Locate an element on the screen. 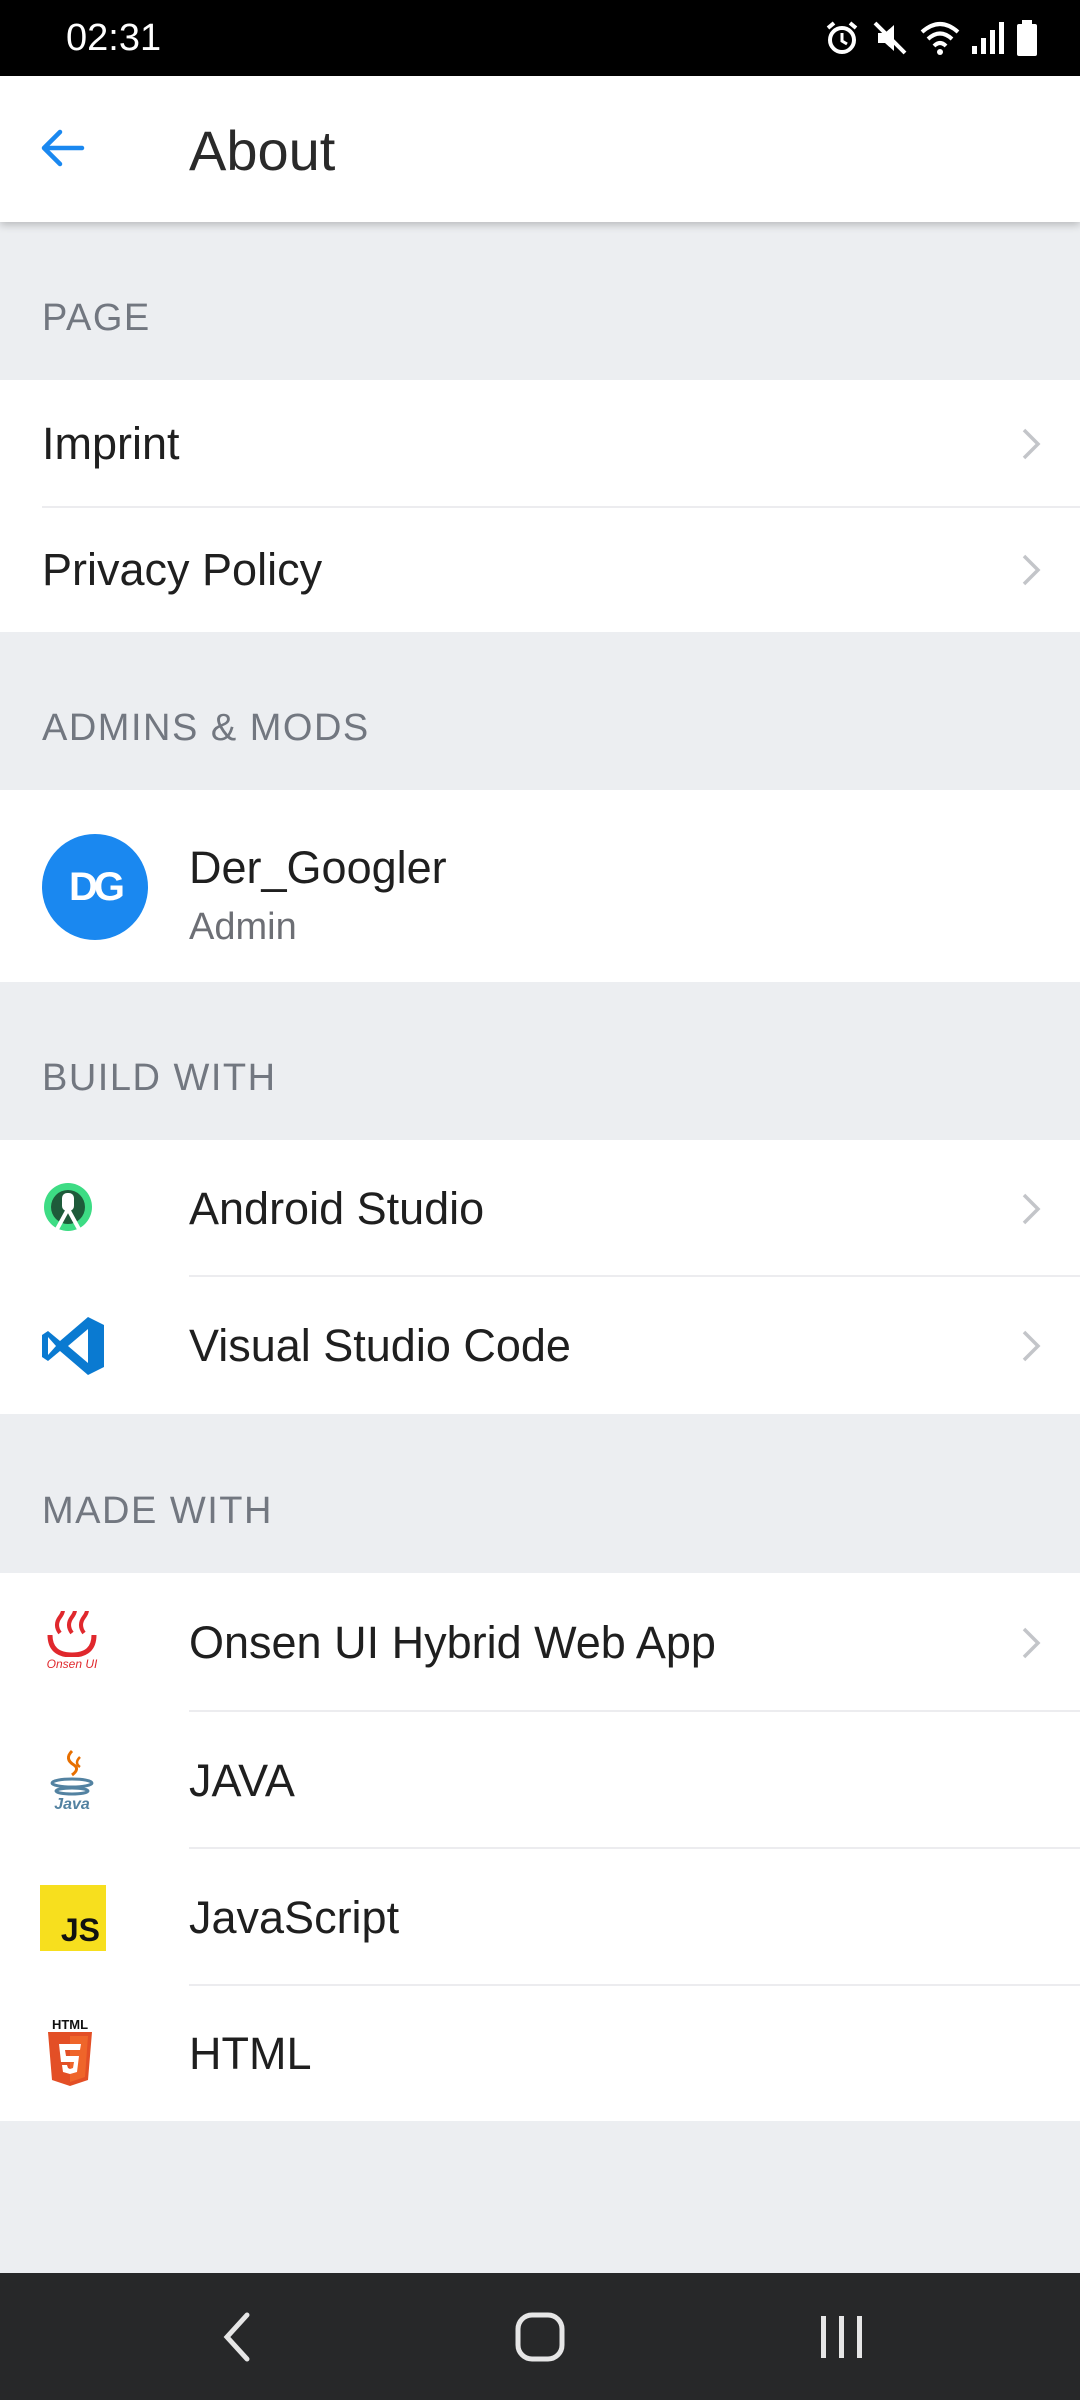 This screenshot has height=2400, width=1080. section-header-label: BUILD WITH is located at coordinates (159, 1078).